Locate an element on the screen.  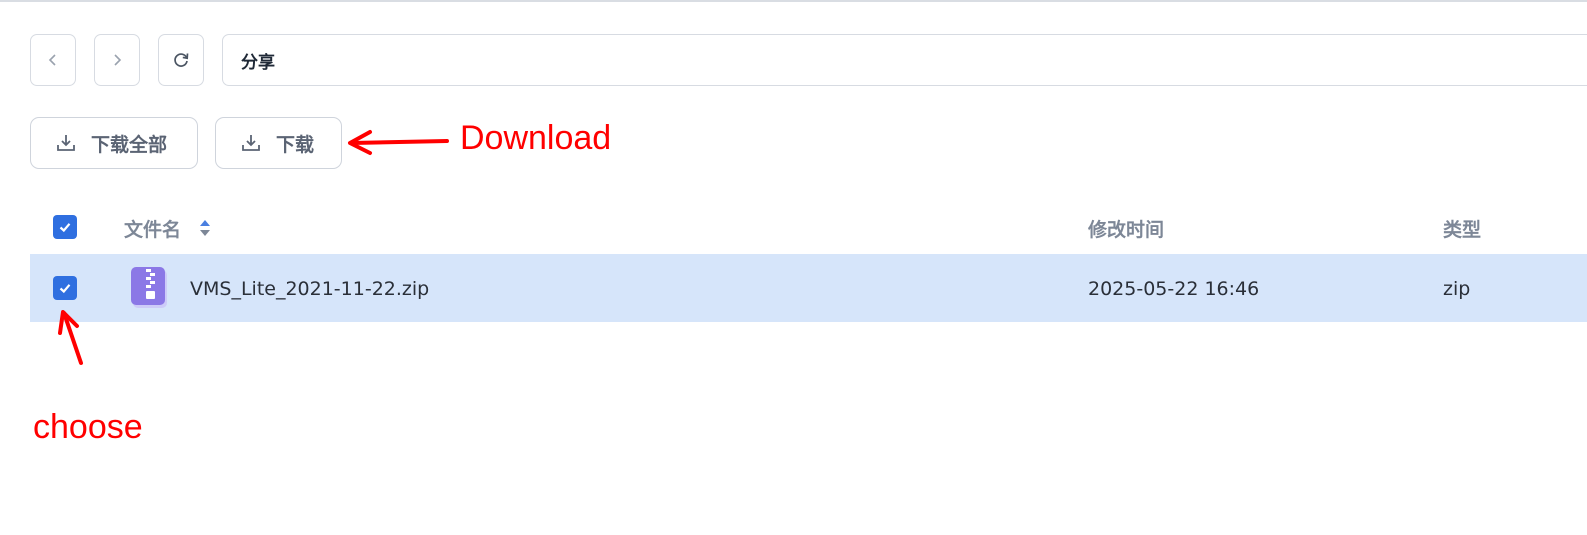
sort-icon is located at coordinates (205, 228).